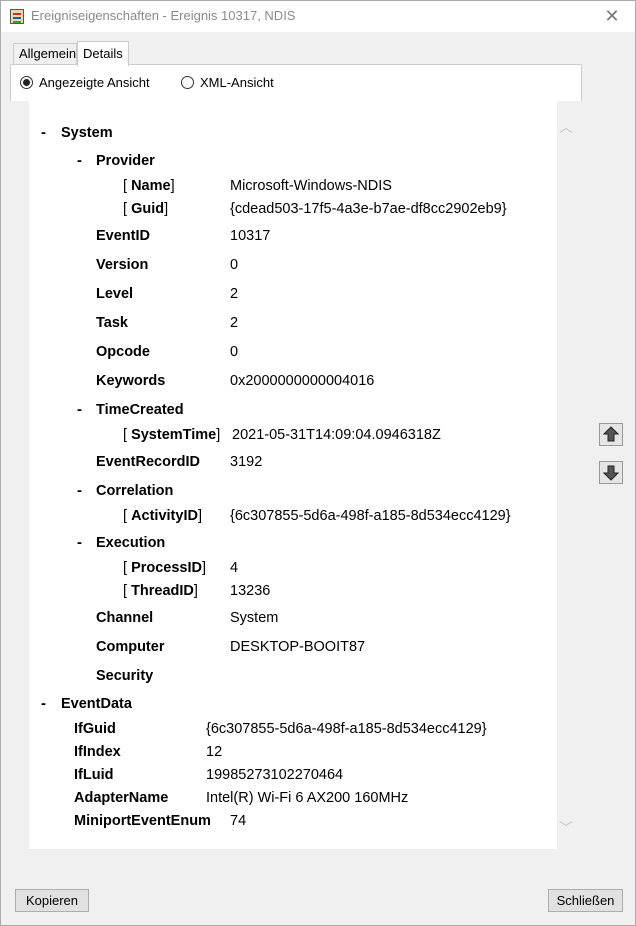 The height and width of the screenshot is (926, 636). I want to click on key-ifguid: IfGuid, so click(95, 729).